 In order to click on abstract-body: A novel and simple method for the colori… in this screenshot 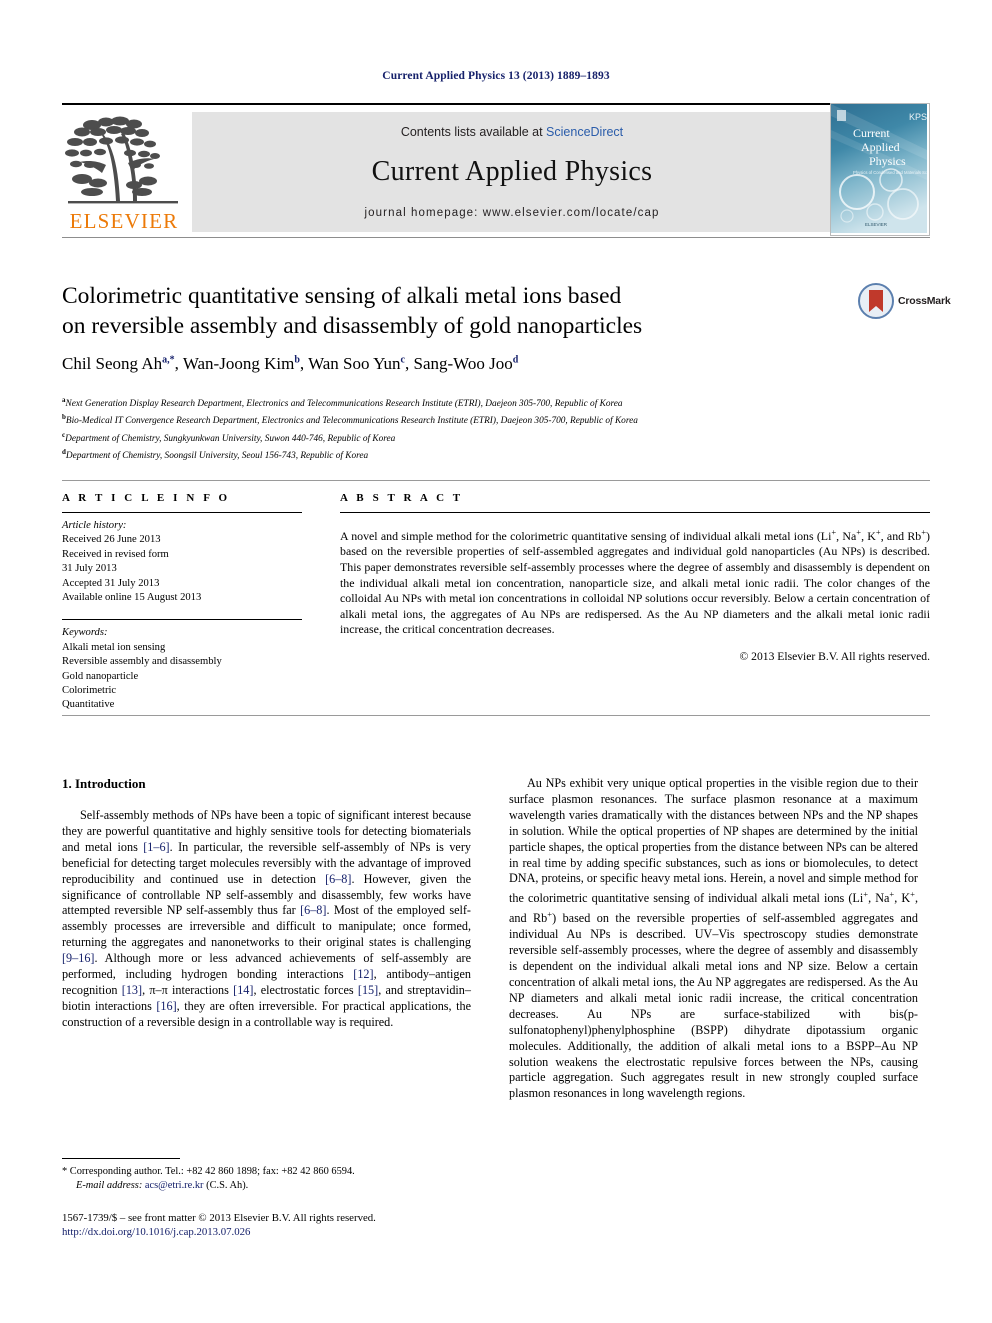, I will do `click(635, 581)`.